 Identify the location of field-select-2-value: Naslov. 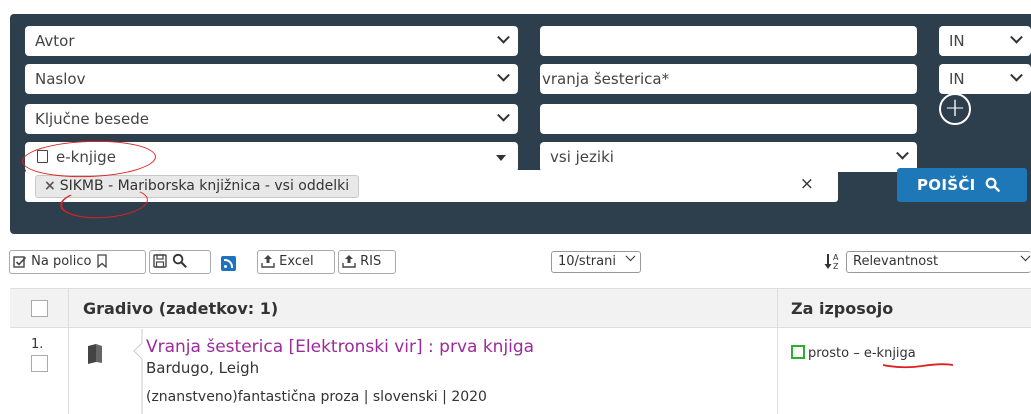
(60, 79).